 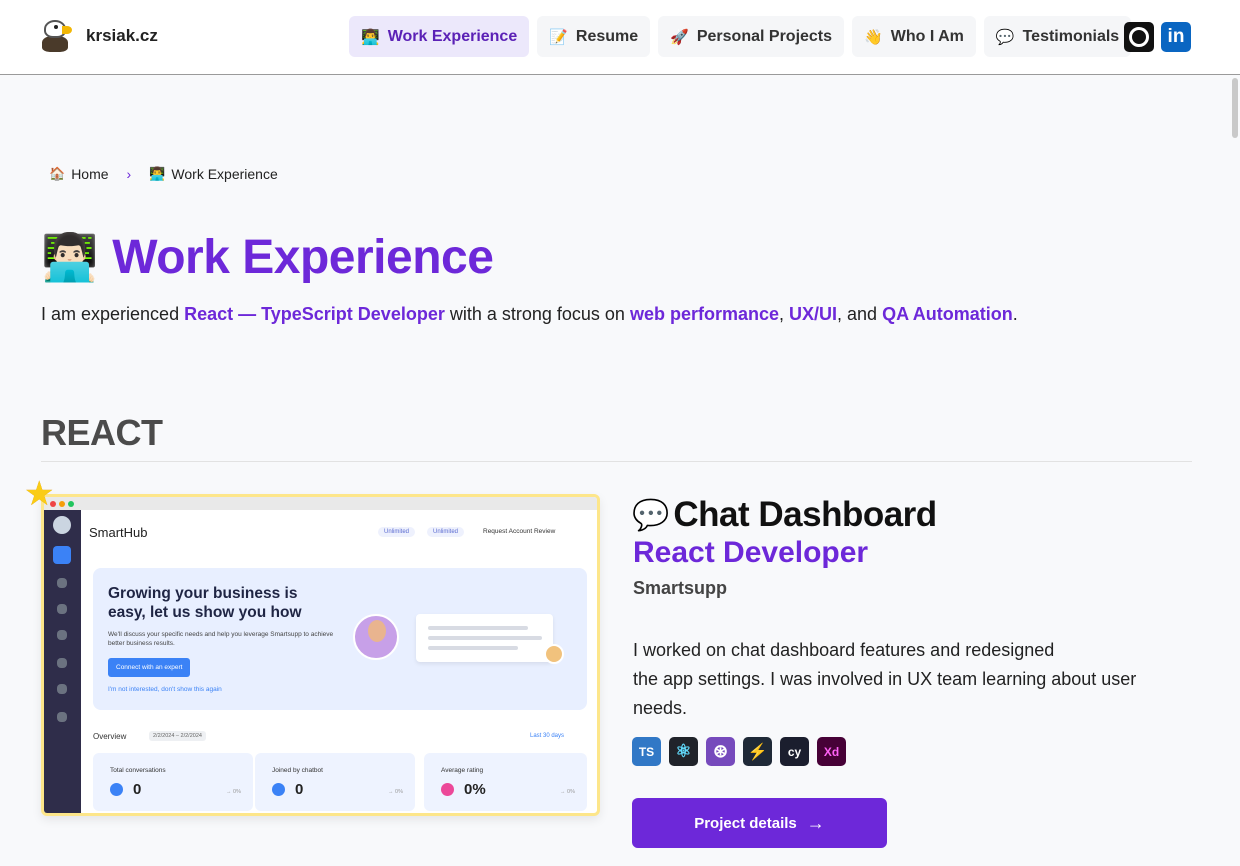 What do you see at coordinates (519, 531) in the screenshot?
I see `request-review: Request Account Review` at bounding box center [519, 531].